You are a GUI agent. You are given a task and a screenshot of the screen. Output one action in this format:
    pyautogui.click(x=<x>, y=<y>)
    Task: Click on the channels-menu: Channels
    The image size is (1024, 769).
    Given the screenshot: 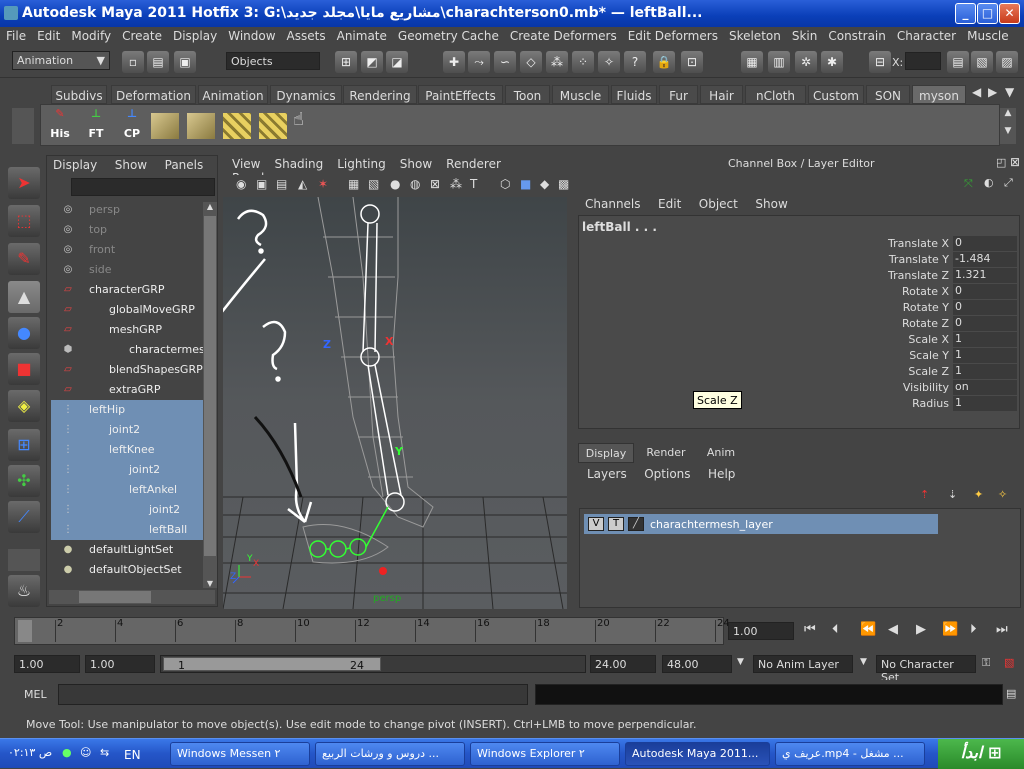 What is the action you would take?
    pyautogui.click(x=613, y=204)
    